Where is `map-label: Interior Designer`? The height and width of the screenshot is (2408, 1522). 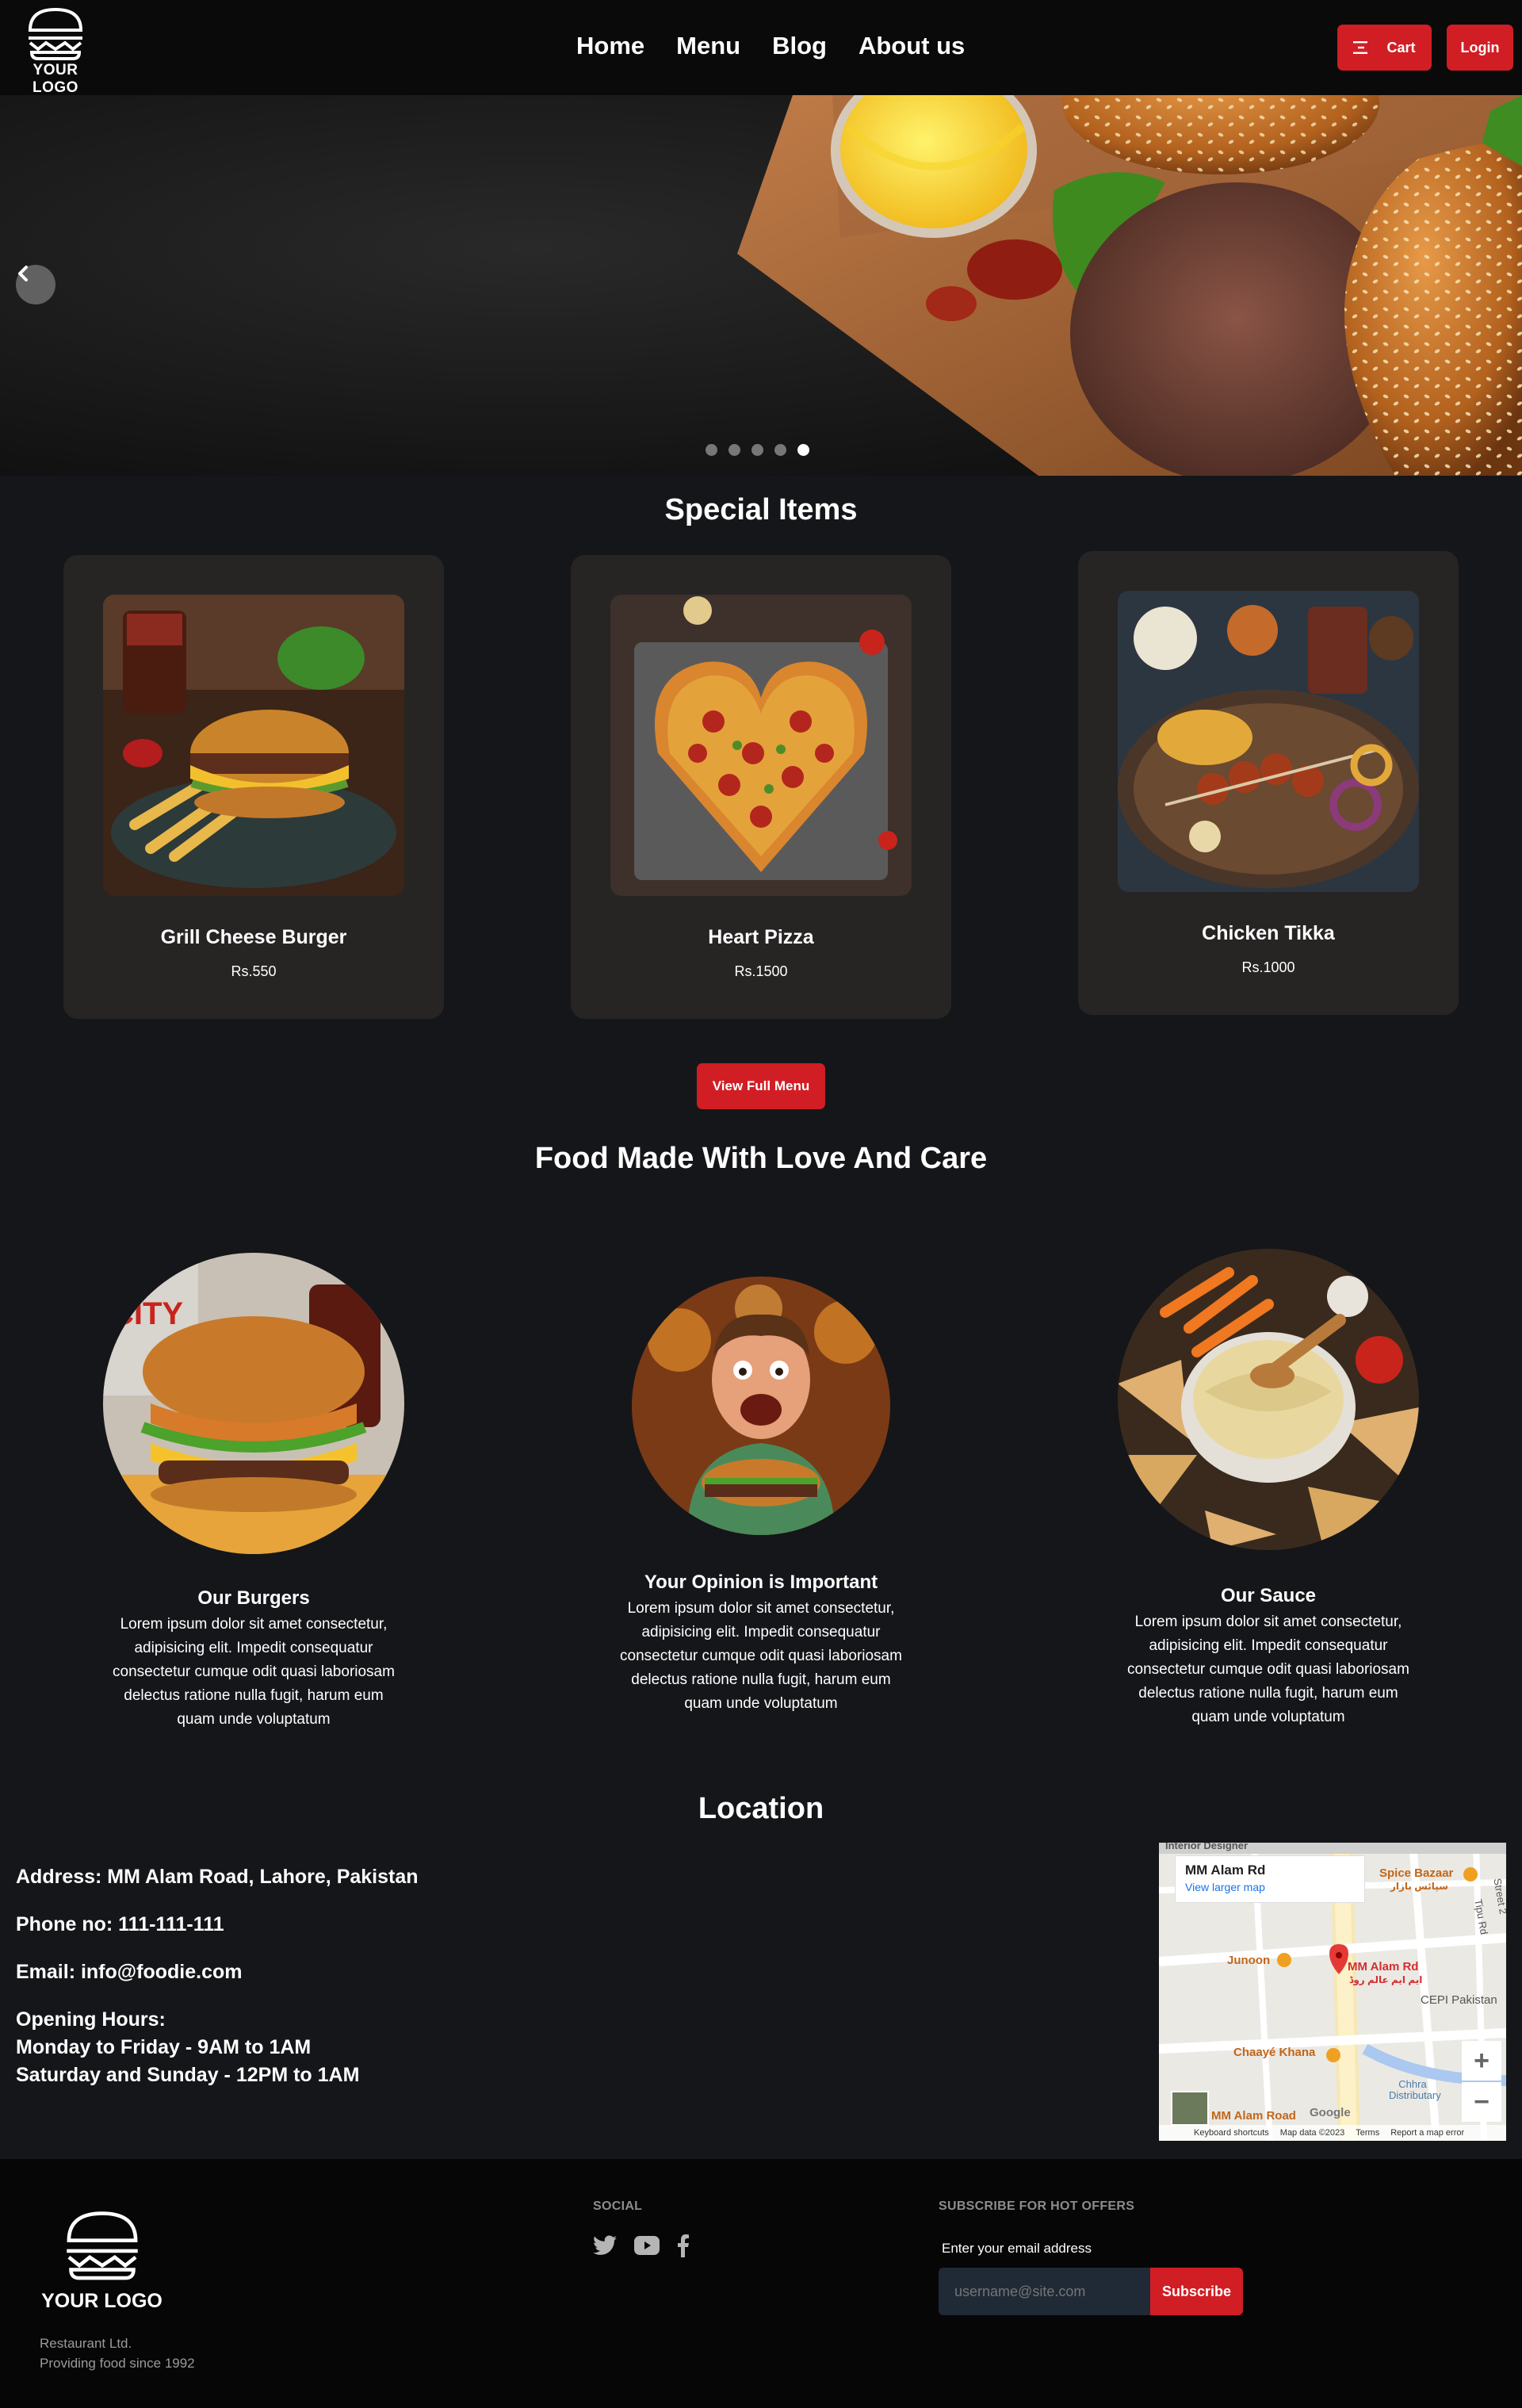
map-label: Interior Designer is located at coordinates (1207, 1847).